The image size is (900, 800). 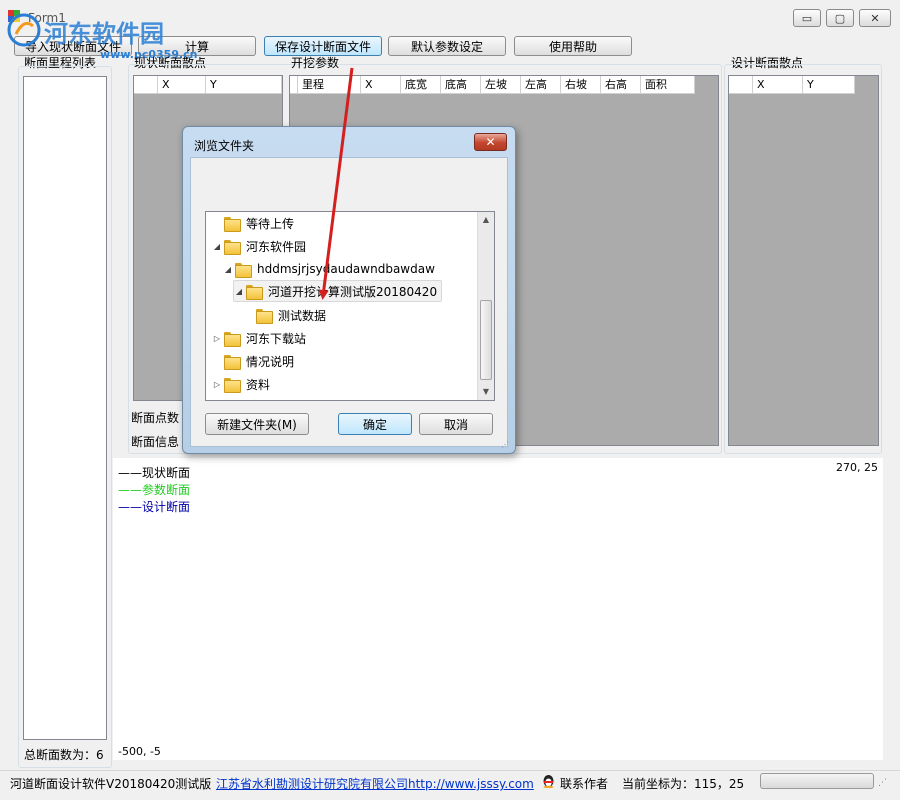 What do you see at coordinates (803, 260) in the screenshot?
I see `design-points-grid: X Y` at bounding box center [803, 260].